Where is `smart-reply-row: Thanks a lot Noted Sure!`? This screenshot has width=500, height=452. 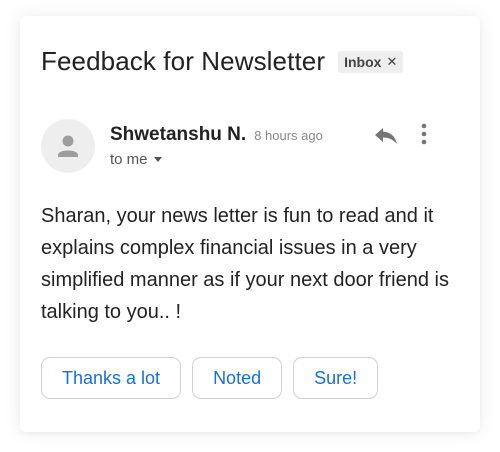 smart-reply-row: Thanks a lot Noted Sure! is located at coordinates (210, 378).